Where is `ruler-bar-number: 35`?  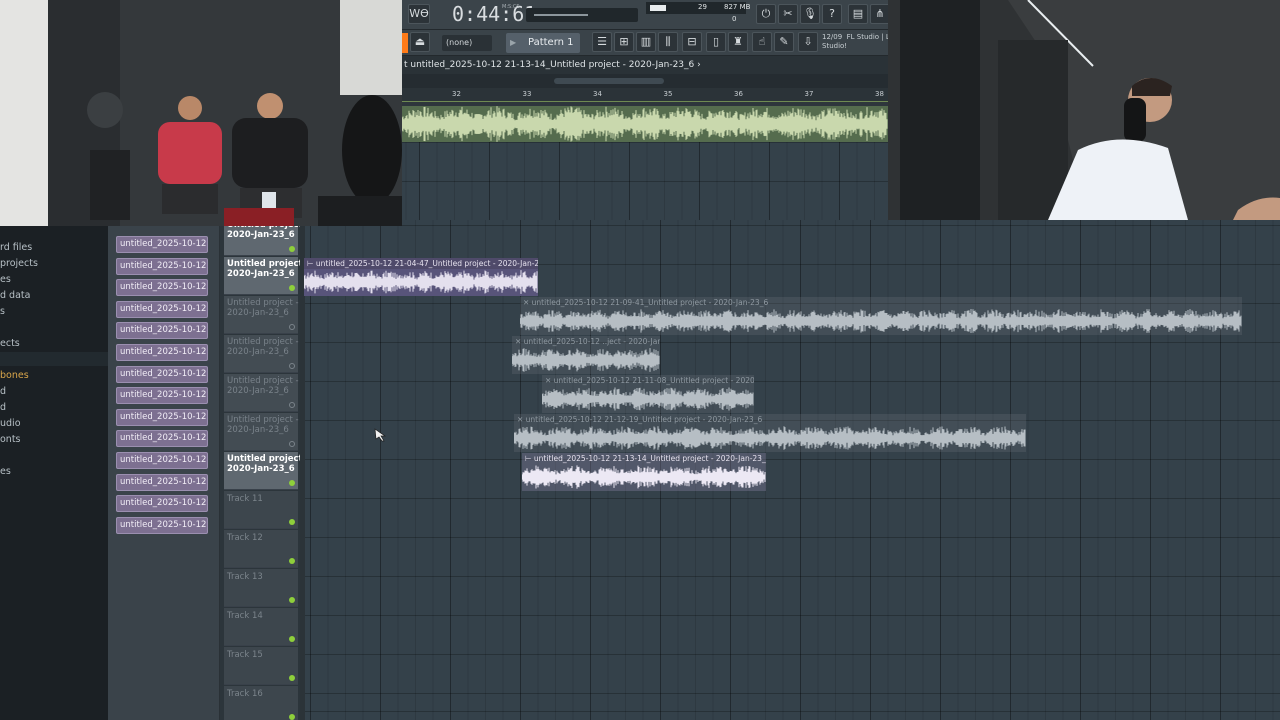
ruler-bar-number: 35 is located at coordinates (668, 94).